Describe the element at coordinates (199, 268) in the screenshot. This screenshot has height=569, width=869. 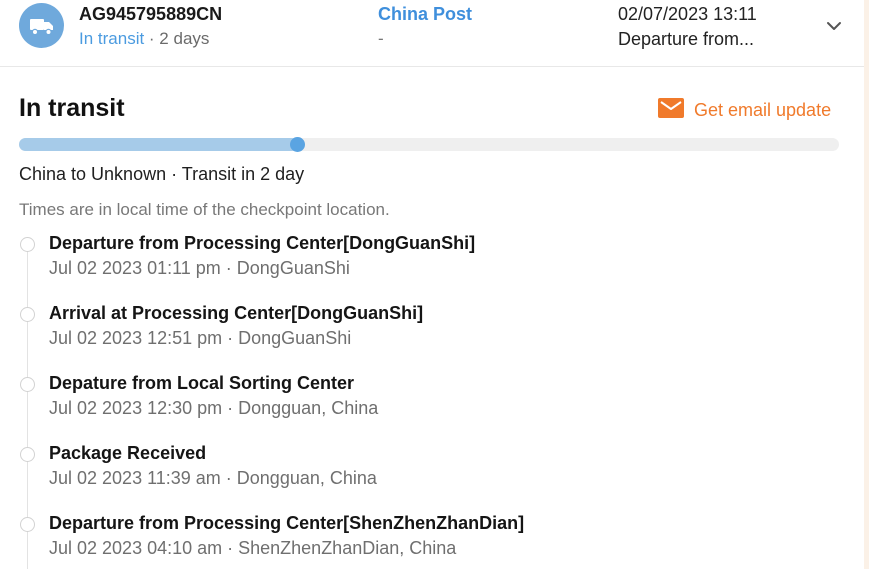
I see `event-time-location: Jul 02 2023 01:11 pm · DongGuanShi` at that location.